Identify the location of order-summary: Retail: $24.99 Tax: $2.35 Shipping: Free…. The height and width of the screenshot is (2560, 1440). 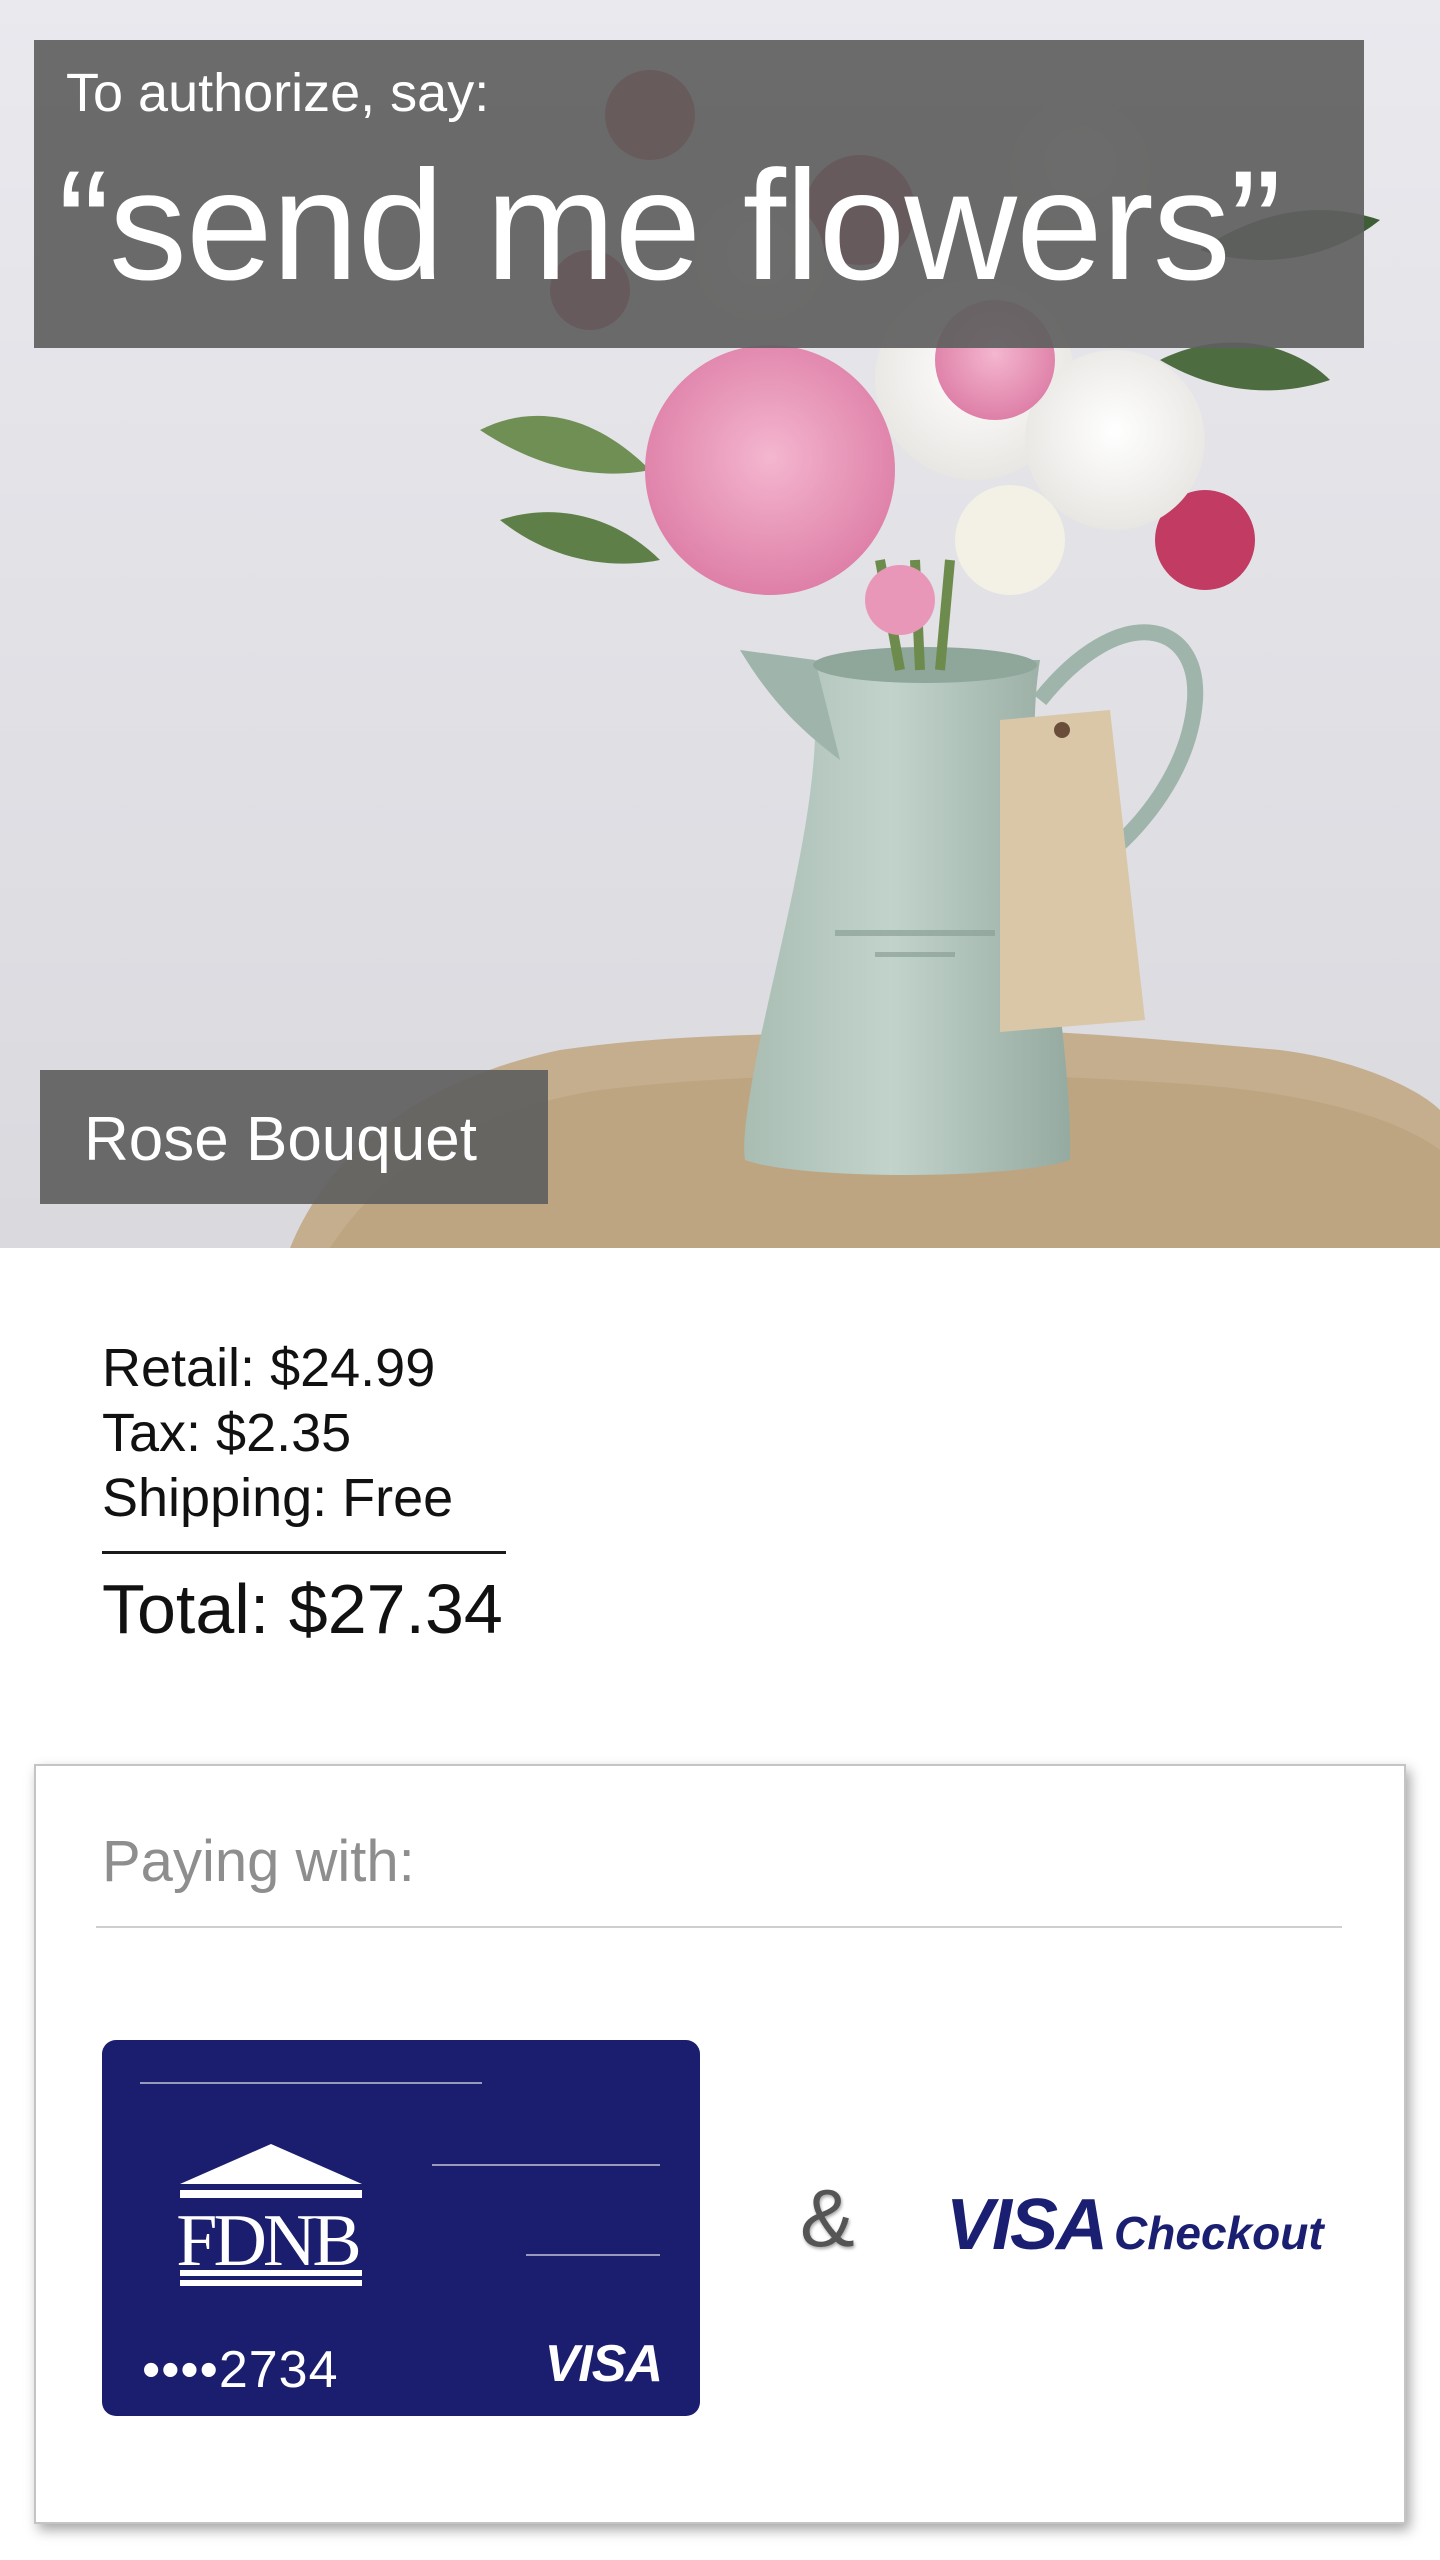
(304, 1494).